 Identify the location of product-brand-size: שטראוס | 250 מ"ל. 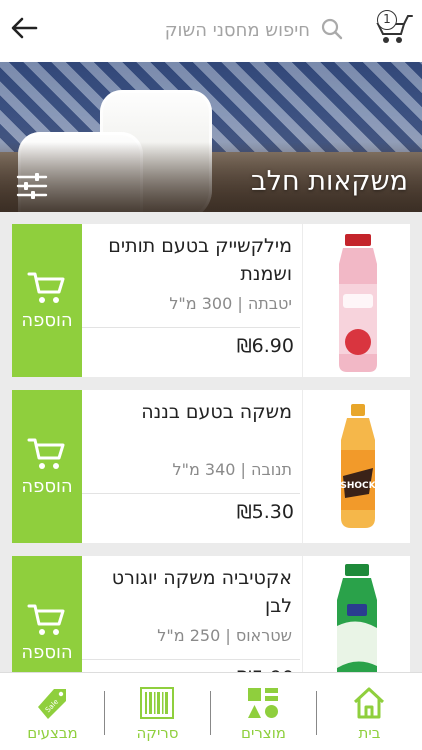
(224, 635).